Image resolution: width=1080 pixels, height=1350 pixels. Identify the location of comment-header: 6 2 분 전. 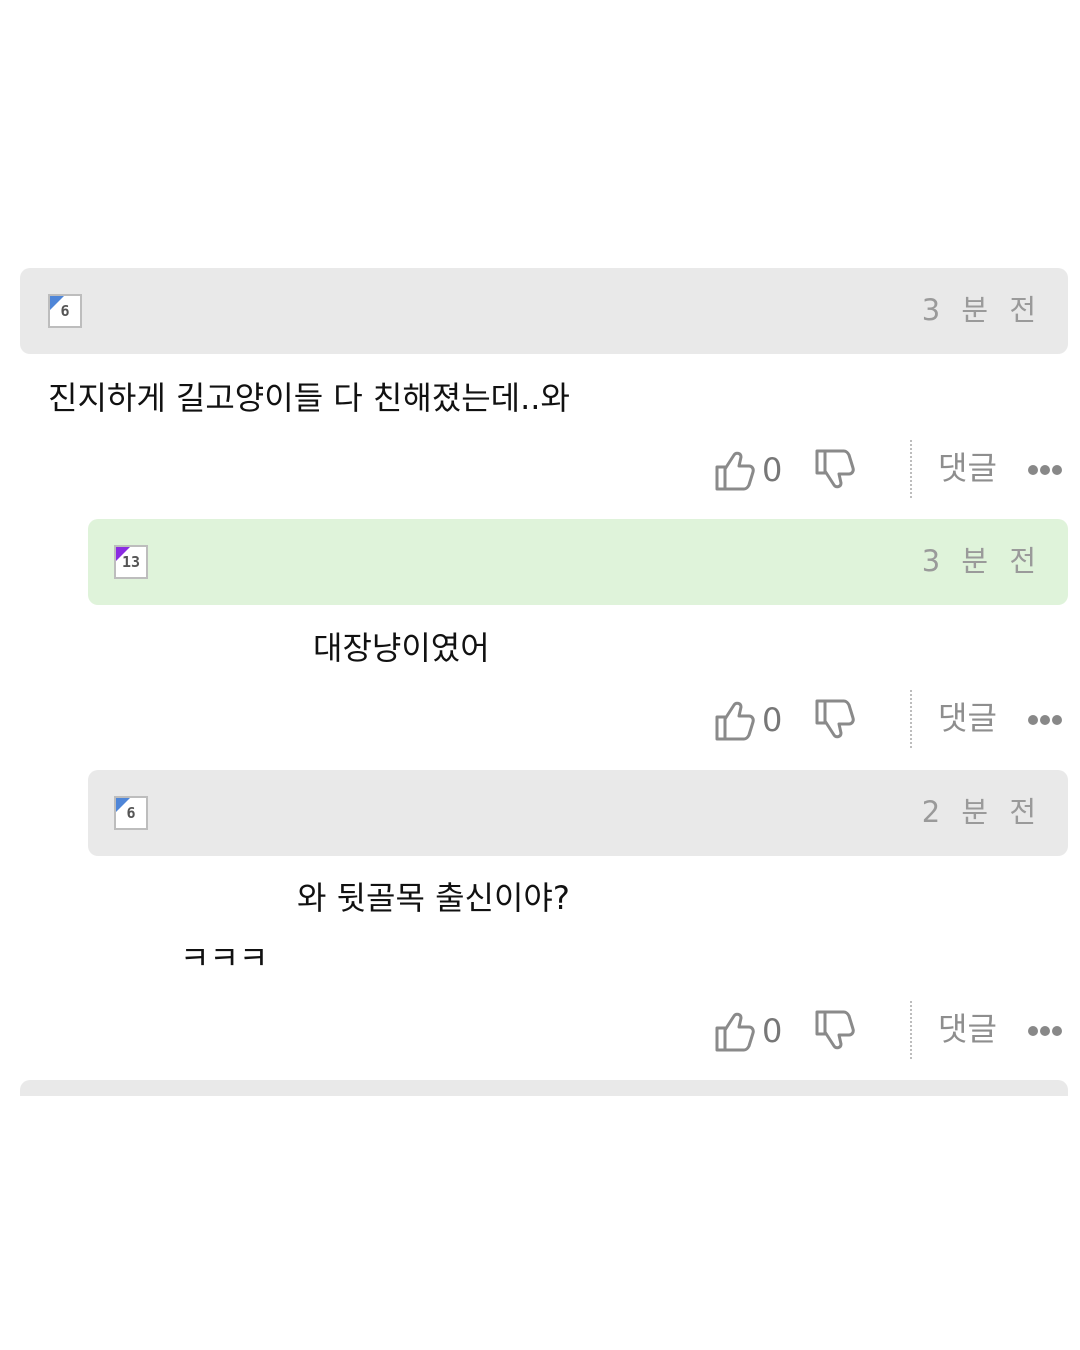
(578, 813).